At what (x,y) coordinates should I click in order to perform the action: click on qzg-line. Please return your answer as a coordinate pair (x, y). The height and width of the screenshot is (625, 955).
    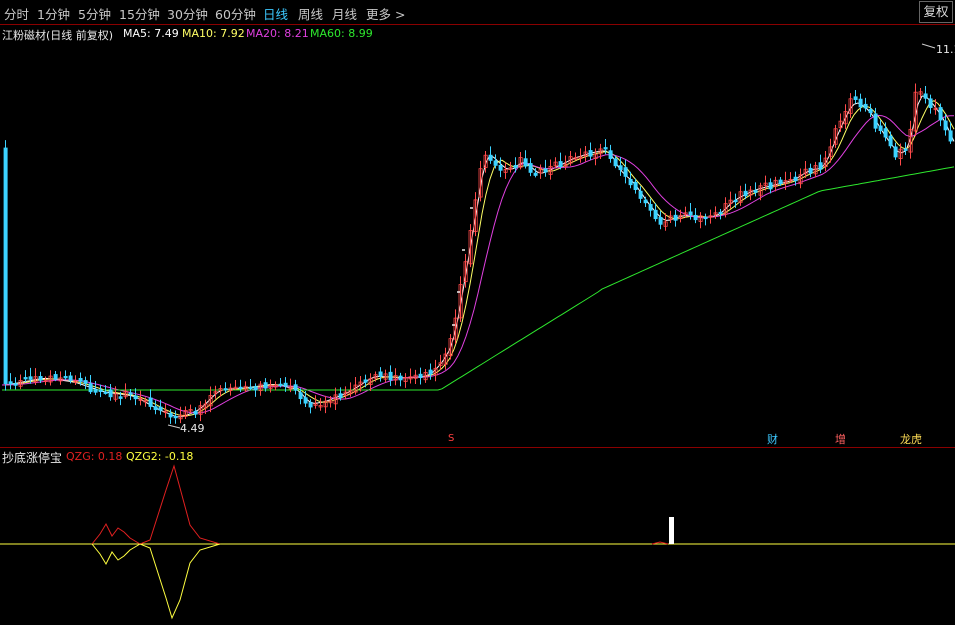
    Looking at the image, I should click on (156, 504).